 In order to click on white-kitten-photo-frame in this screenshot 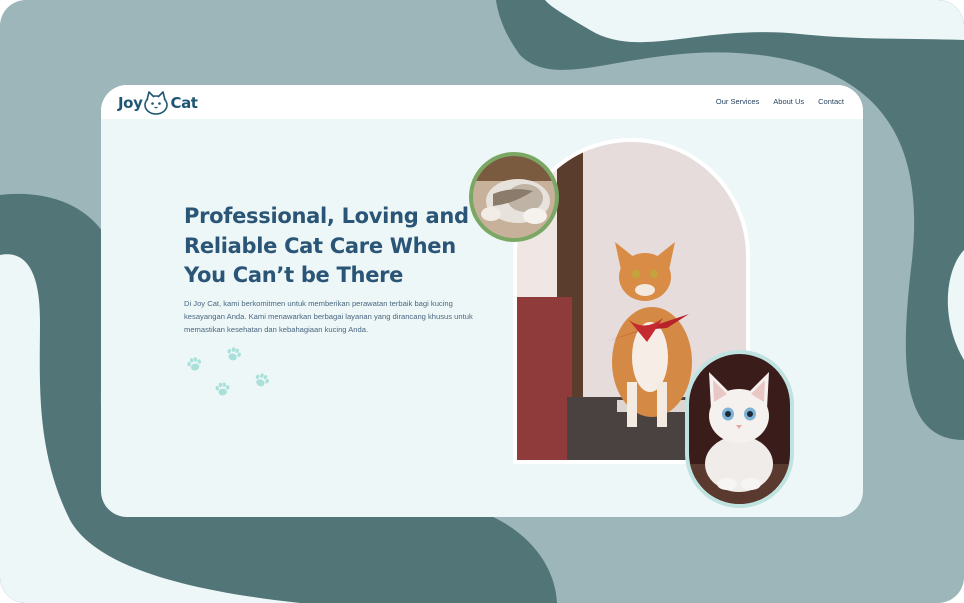, I will do `click(739, 429)`.